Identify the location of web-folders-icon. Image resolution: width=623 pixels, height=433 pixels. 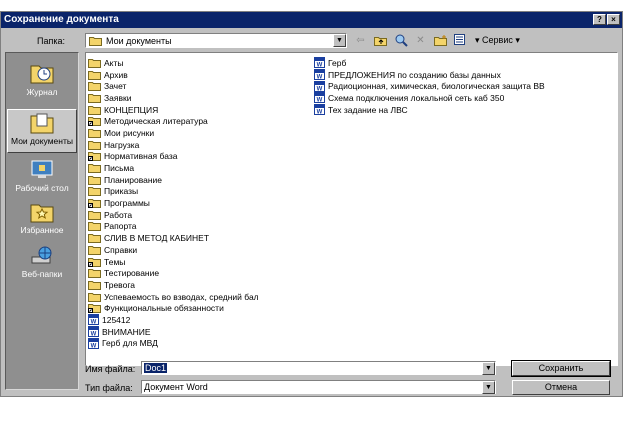
(42, 256).